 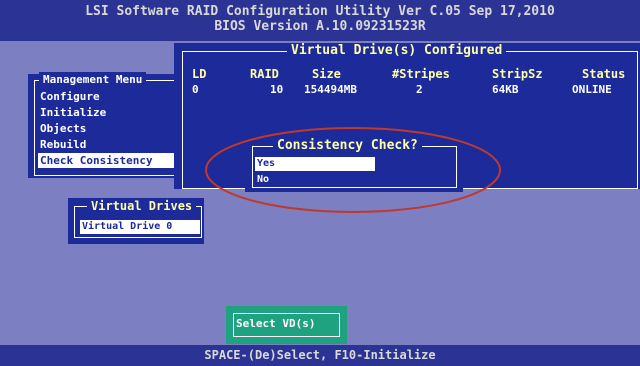 I want to click on status-bar: SPACE-(De)Select, F10-Initialize, so click(x=320, y=355).